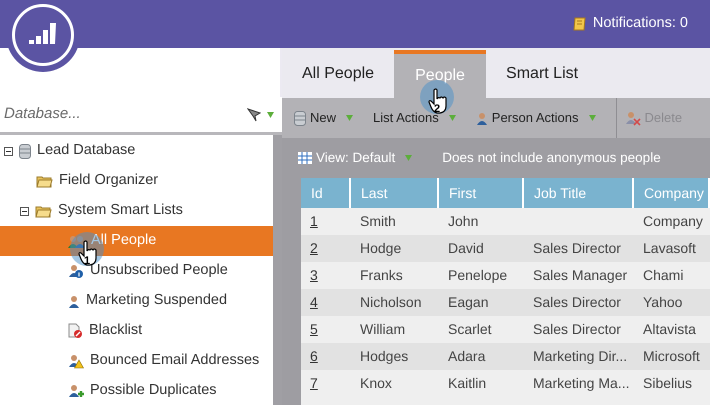 The image size is (710, 405). Describe the element at coordinates (673, 221) in the screenshot. I see `table-cell-text: Company` at that location.